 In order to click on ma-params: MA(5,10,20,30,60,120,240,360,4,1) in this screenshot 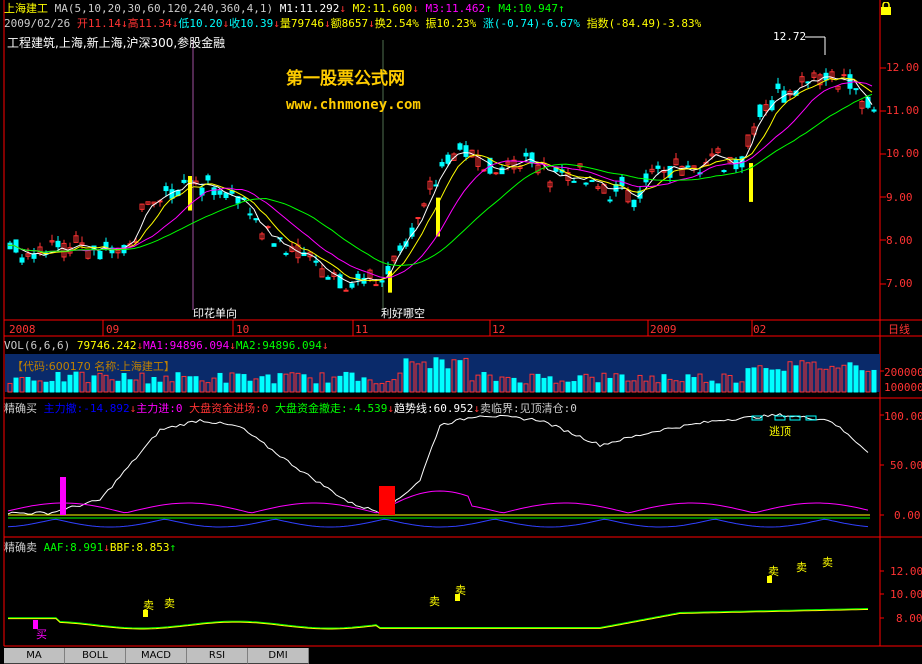, I will do `click(164, 8)`.